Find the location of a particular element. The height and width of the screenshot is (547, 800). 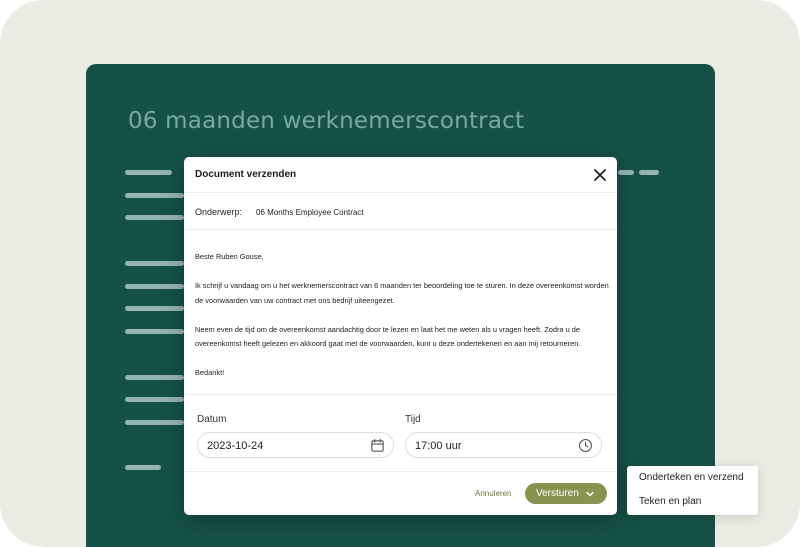

time-label: Tijd is located at coordinates (413, 419).